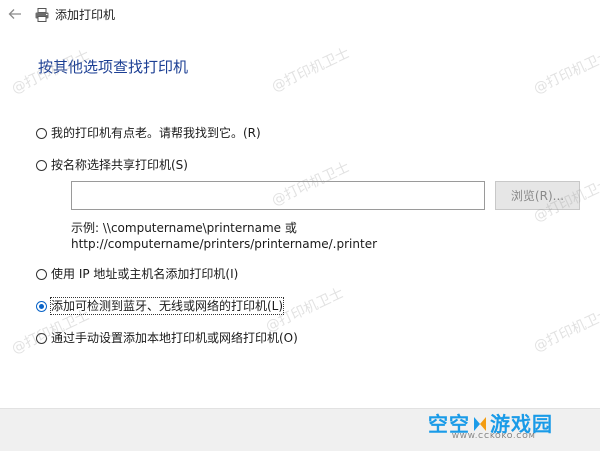  I want to click on page-heading: 按其他选项查找打印机, so click(113, 67).